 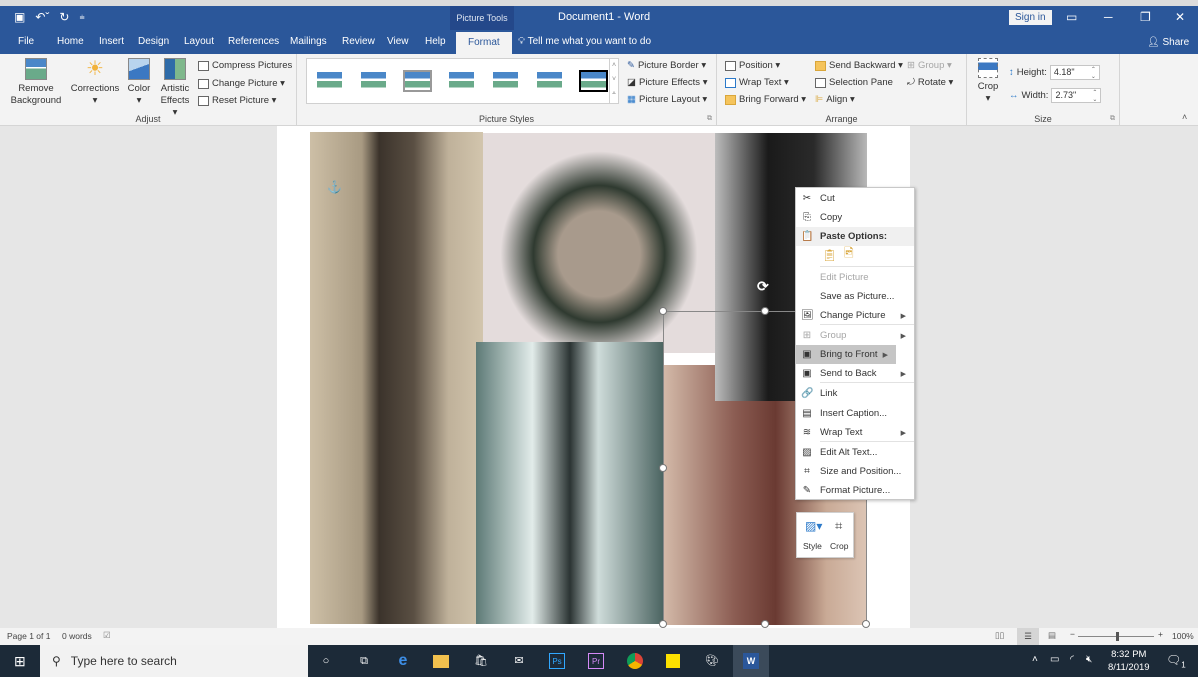 What do you see at coordinates (364, 661) in the screenshot?
I see `task-view-icon: ⧉` at bounding box center [364, 661].